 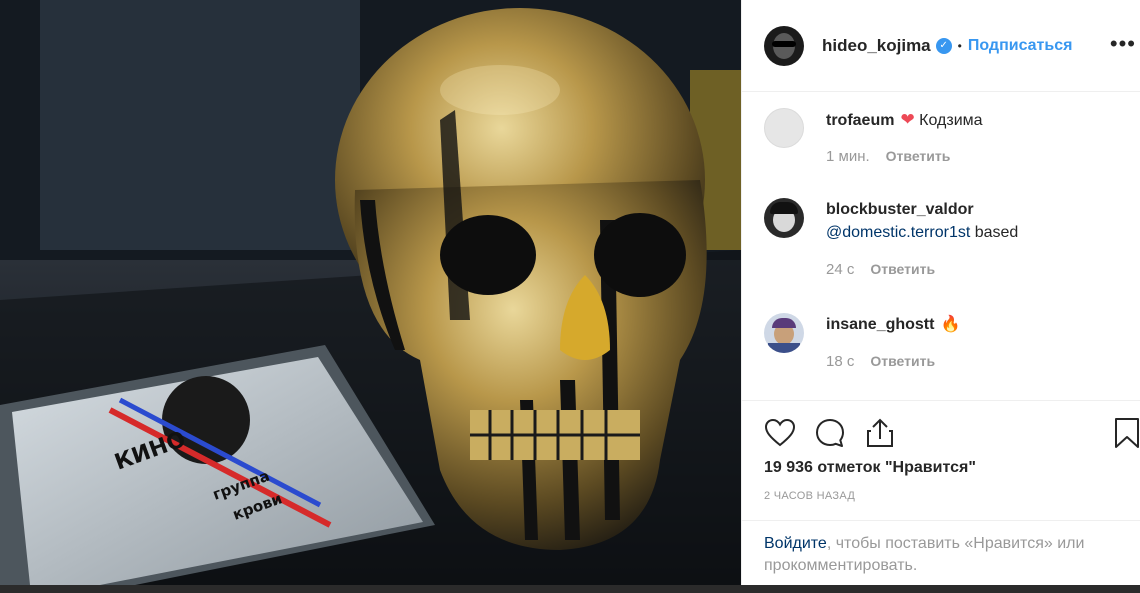 I want to click on post-header: hideo_kojima ✓ • Подписаться •••, so click(x=941, y=46).